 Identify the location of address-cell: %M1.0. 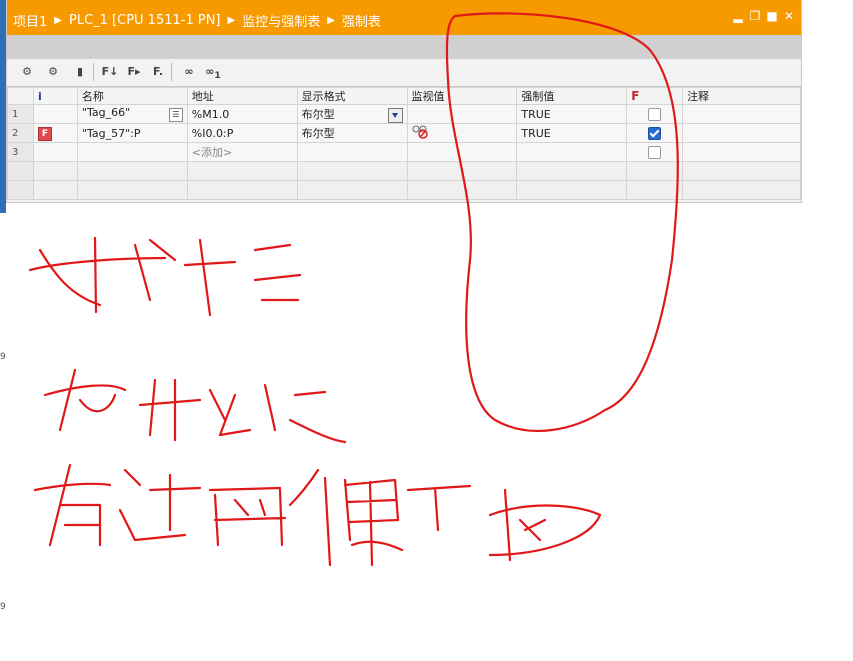
(242, 114).